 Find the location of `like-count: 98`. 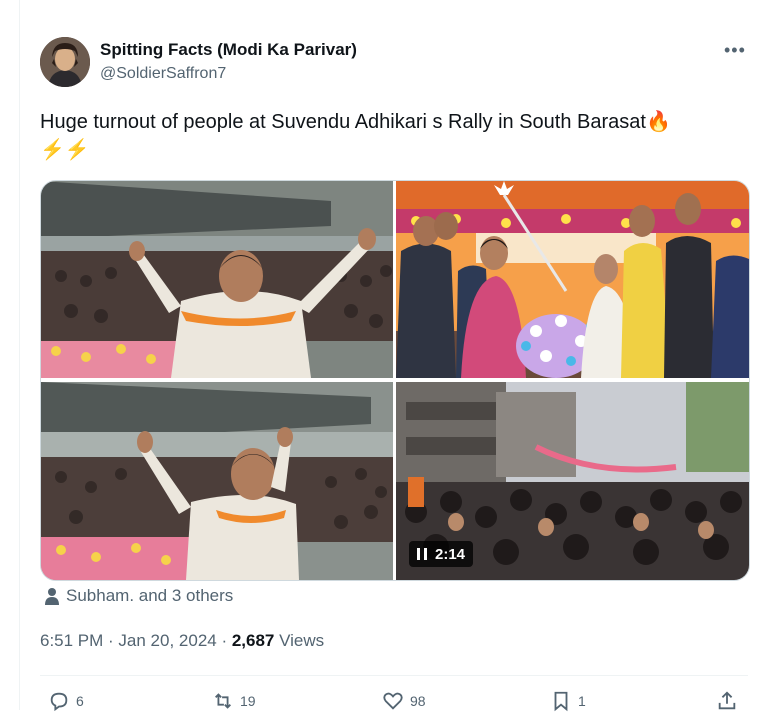

like-count: 98 is located at coordinates (418, 701).